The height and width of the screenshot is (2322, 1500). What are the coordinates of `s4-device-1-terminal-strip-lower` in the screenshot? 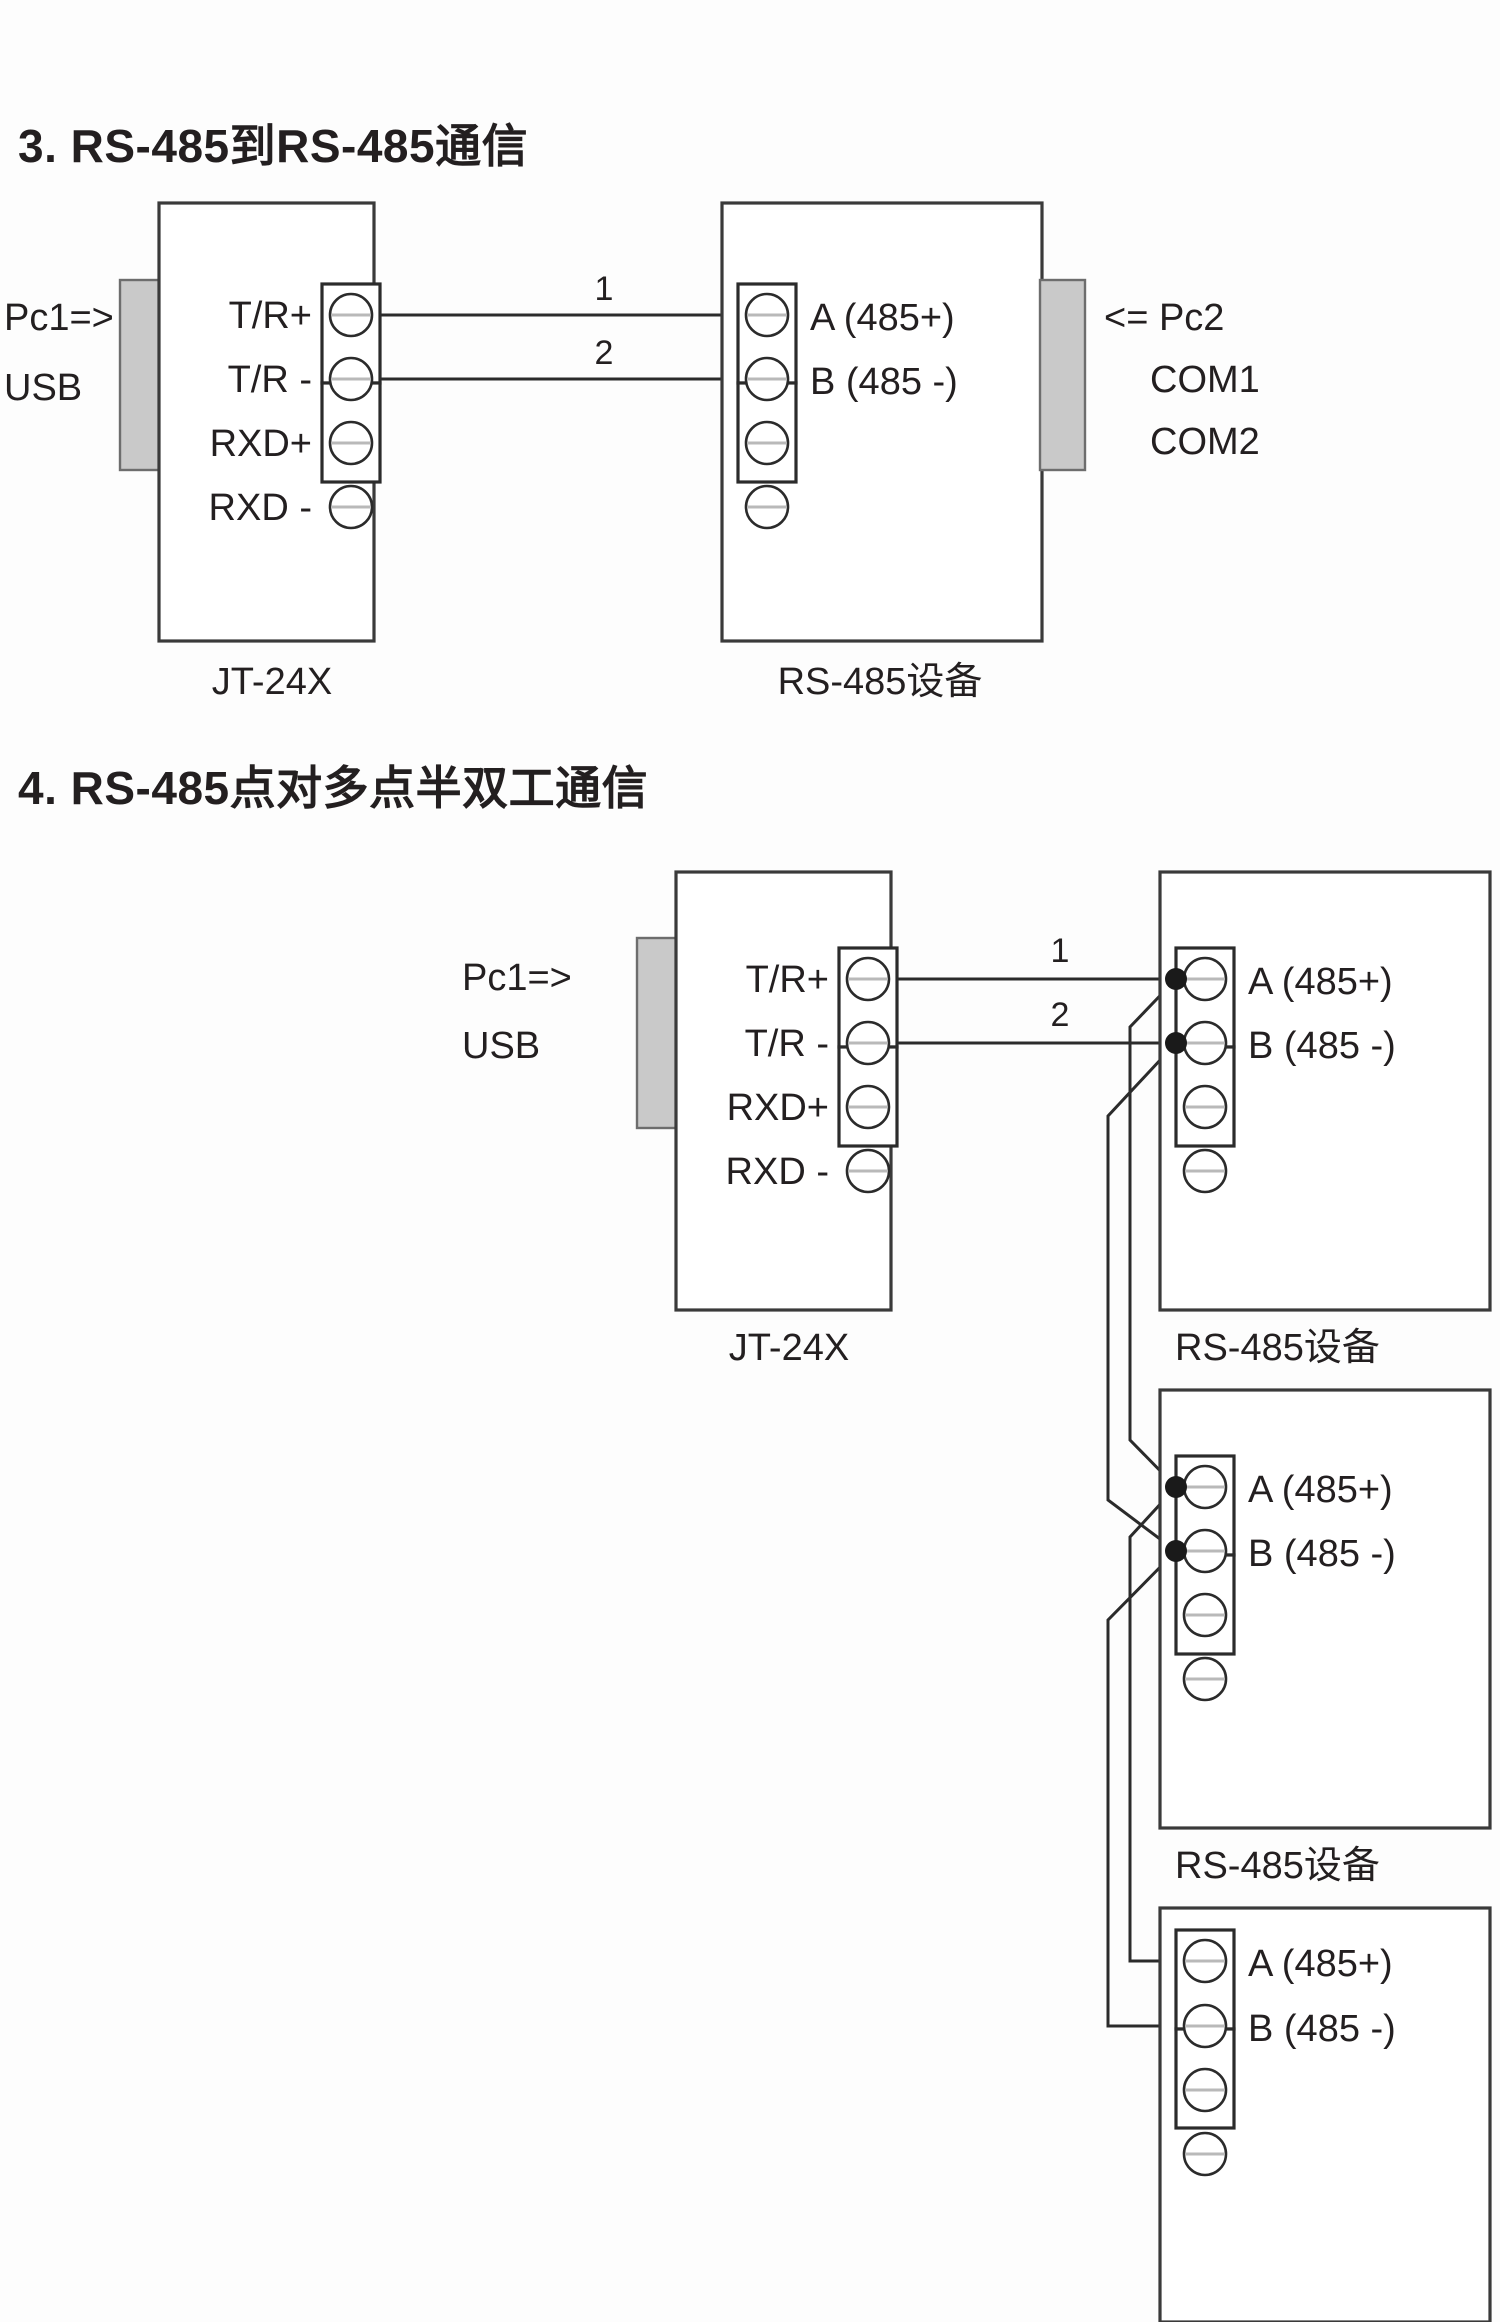 It's located at (1205, 1096).